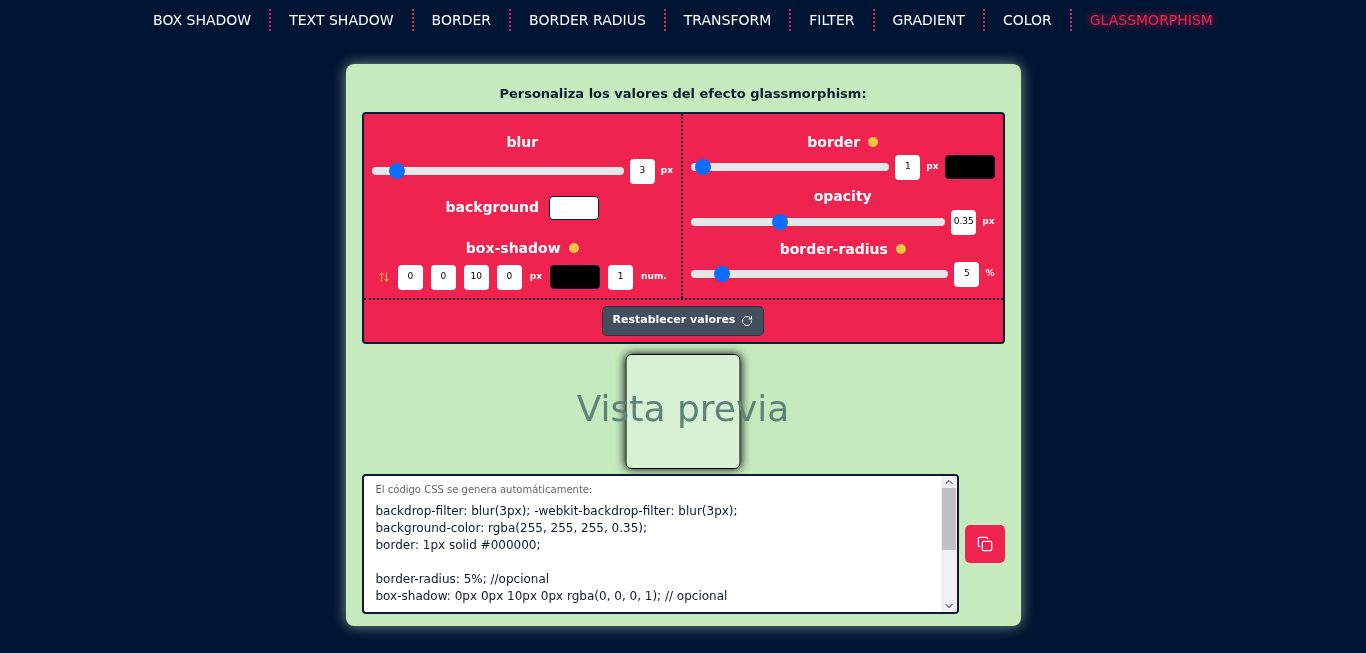  I want to click on reset-button: Restablecer valores, so click(683, 320).